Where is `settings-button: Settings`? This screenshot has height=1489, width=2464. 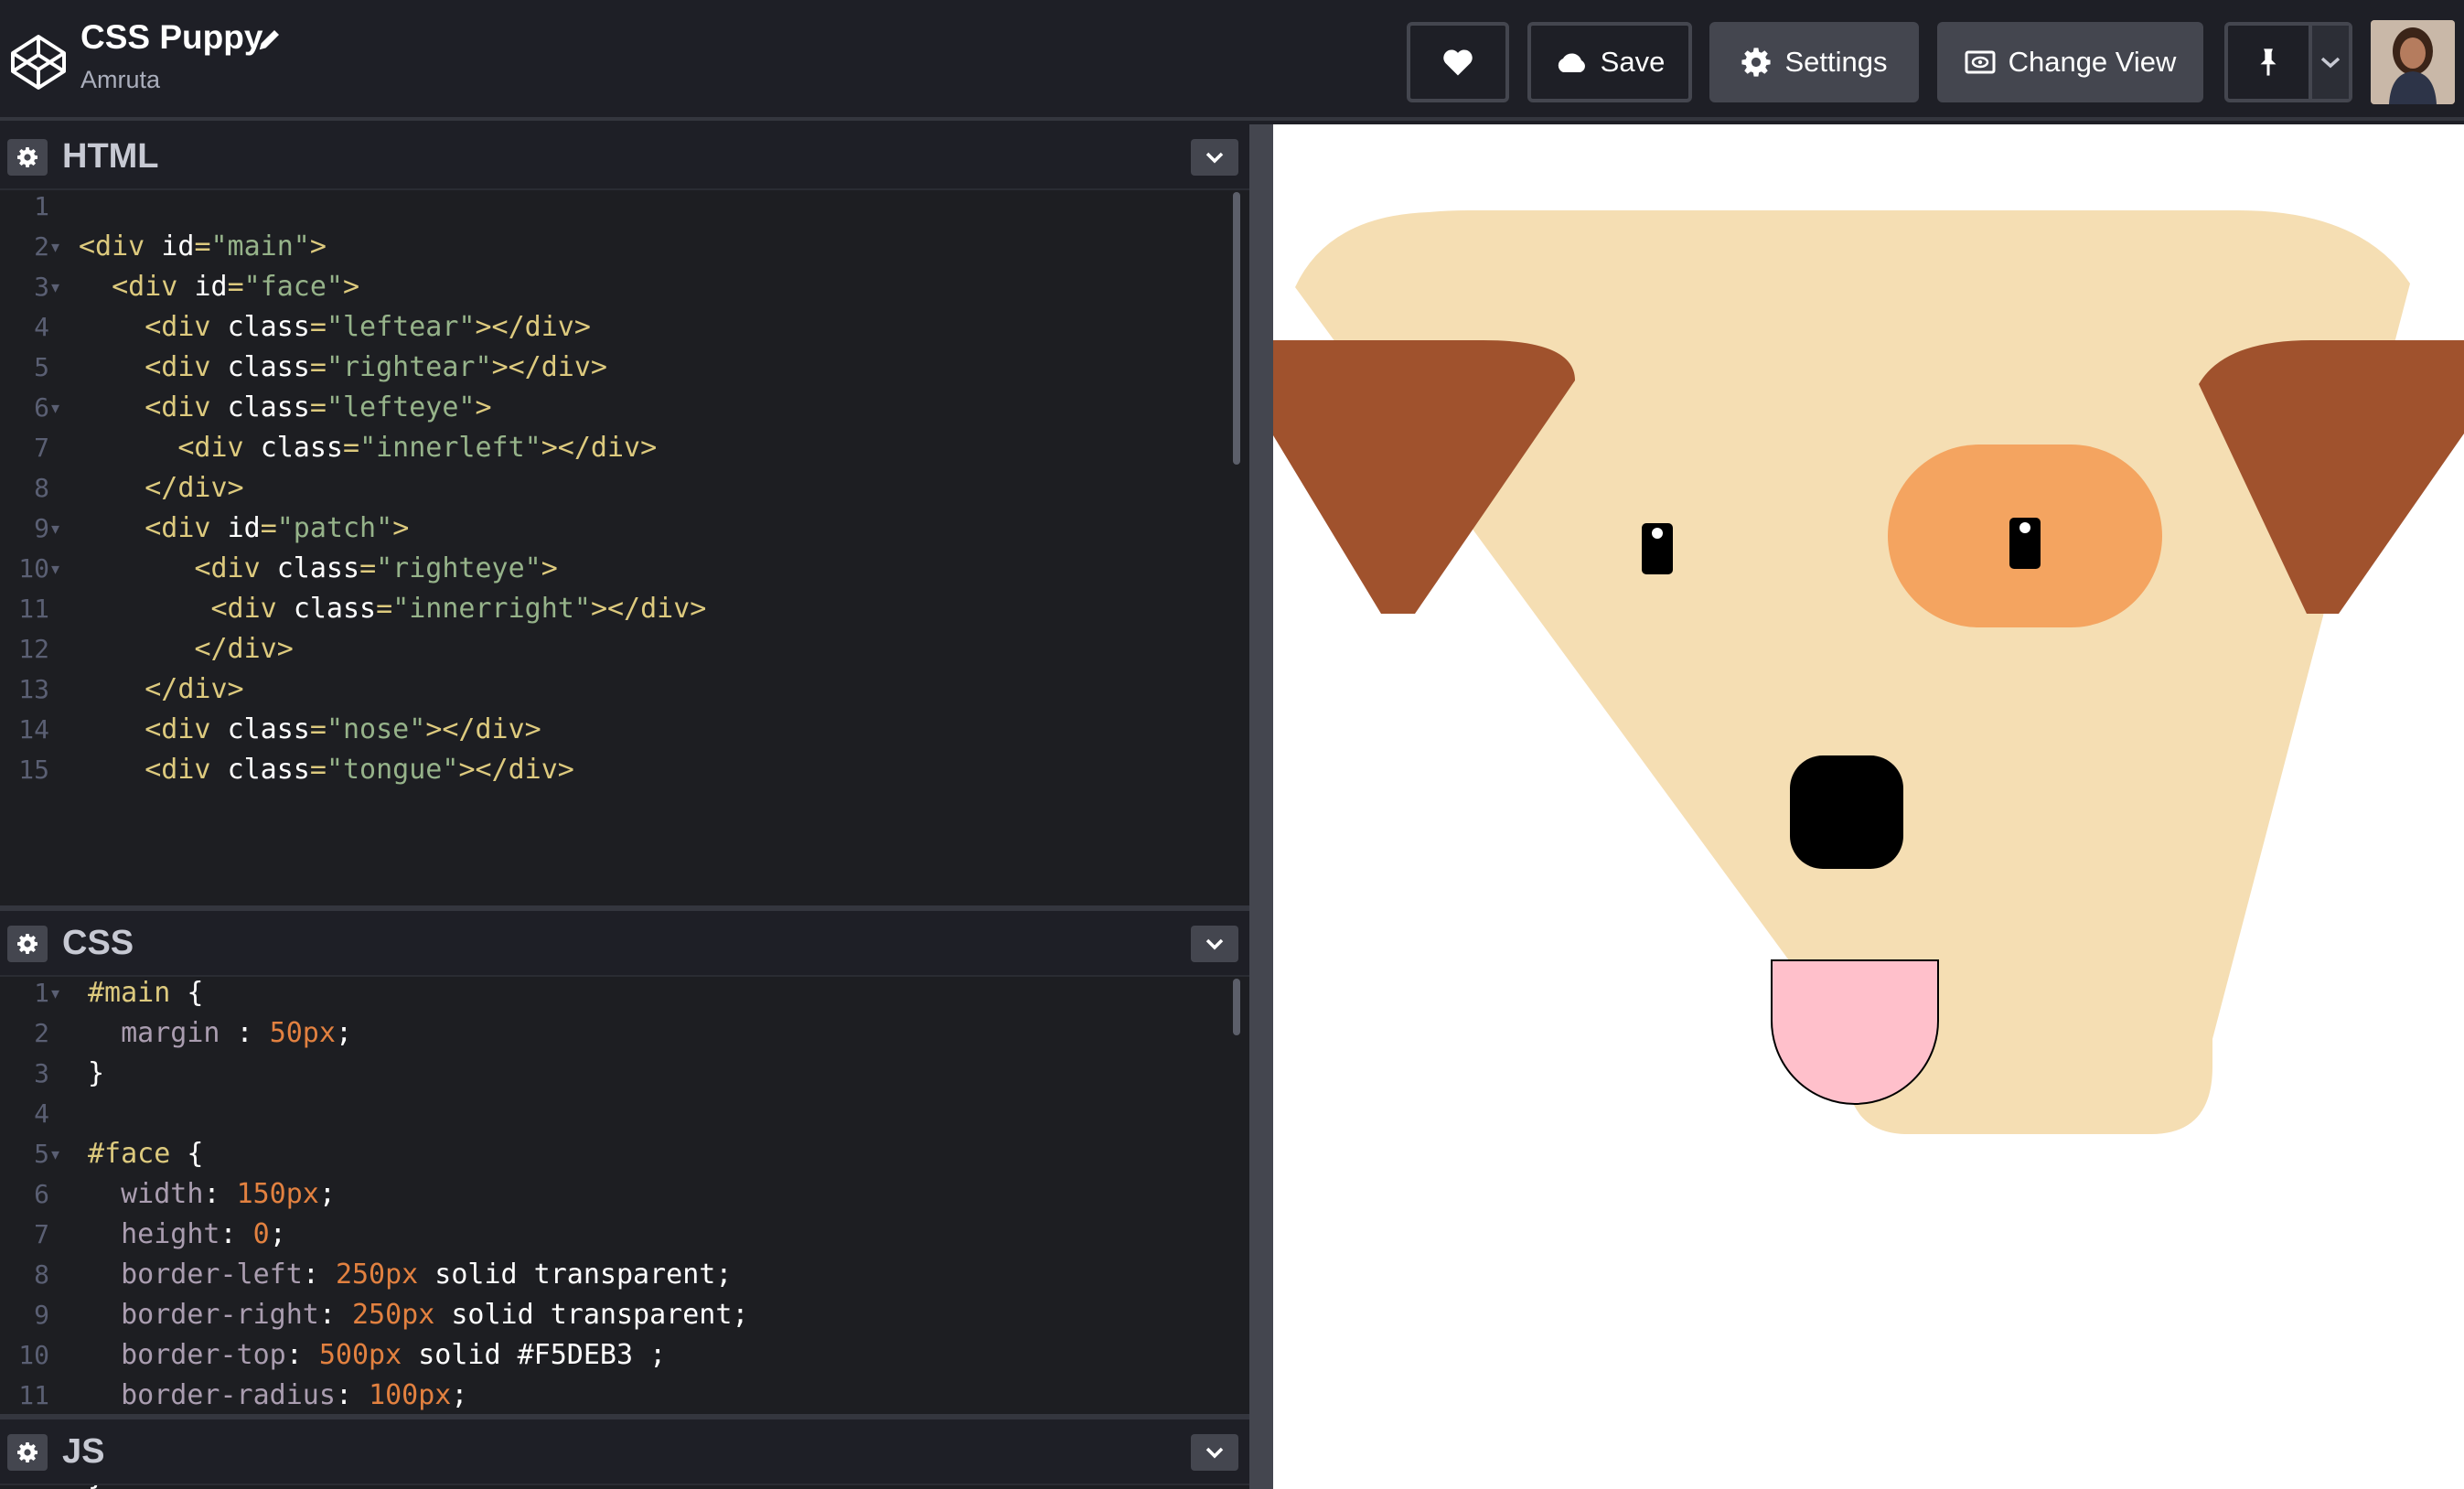 settings-button: Settings is located at coordinates (1814, 62).